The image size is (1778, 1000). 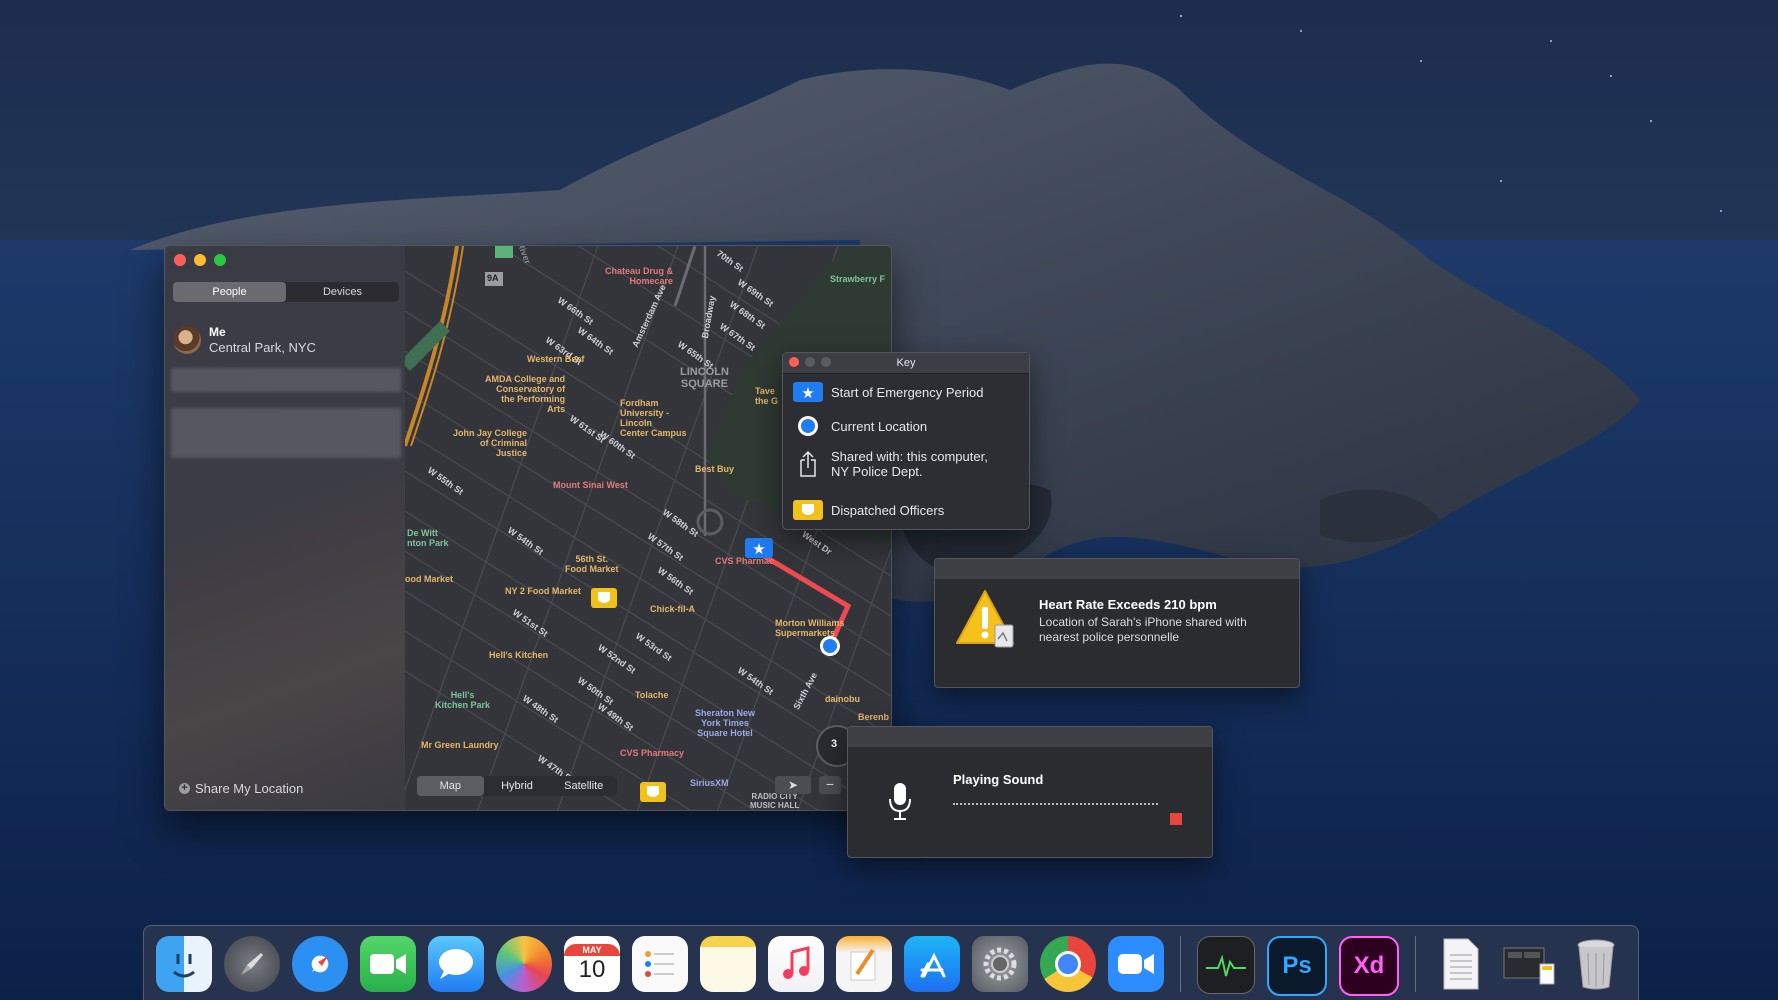 I want to click on alert-title: Heart Rate Exceeds 210 bpm, so click(x=1128, y=604).